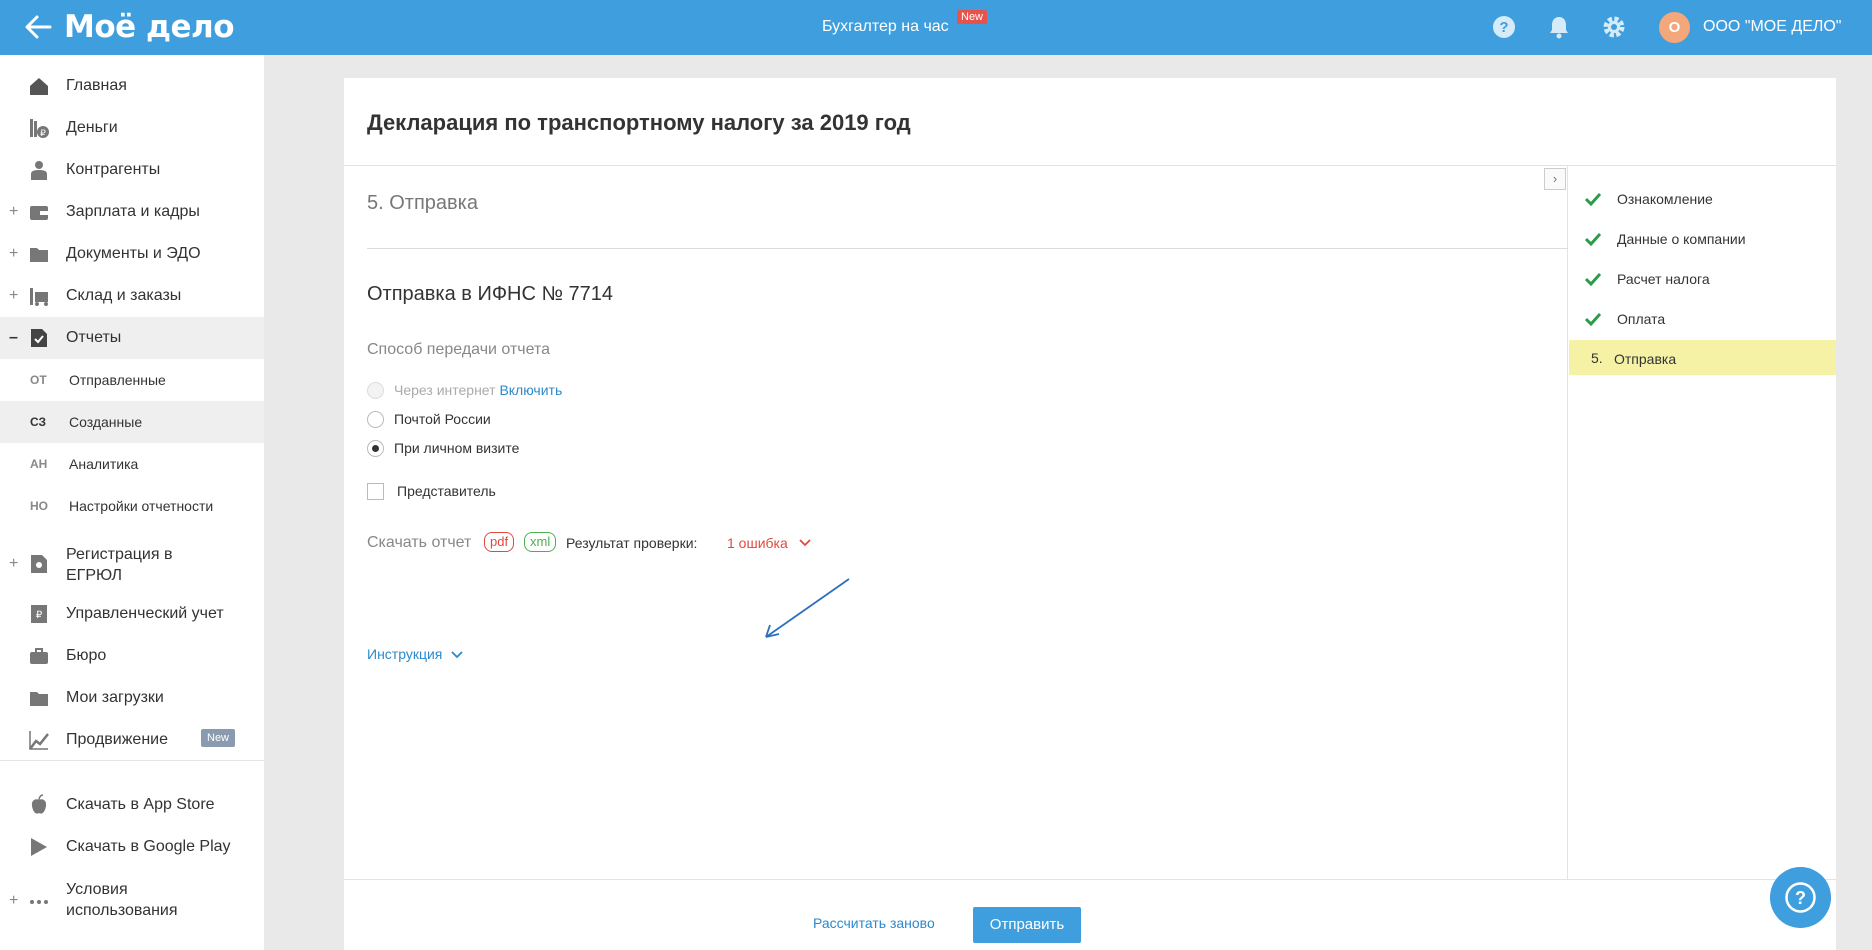 The width and height of the screenshot is (1872, 950). I want to click on gear-icon, so click(1614, 27).